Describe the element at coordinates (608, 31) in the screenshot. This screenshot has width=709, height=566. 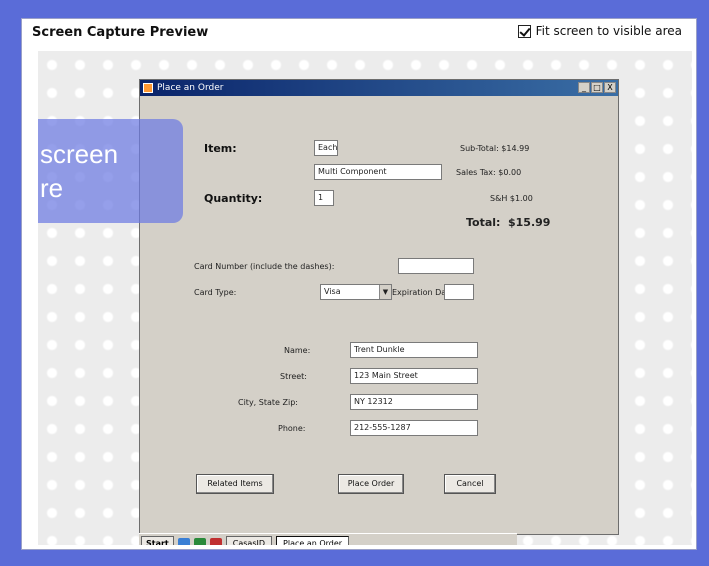
I see `fit-screen-label: Fit screen to visible area` at that location.